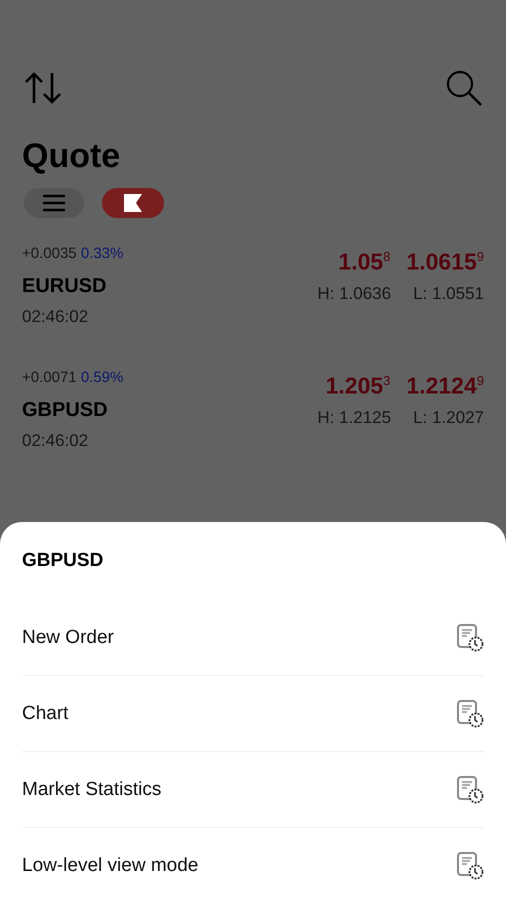  What do you see at coordinates (110, 865) in the screenshot?
I see `menu-item-label: Low-level view mode` at bounding box center [110, 865].